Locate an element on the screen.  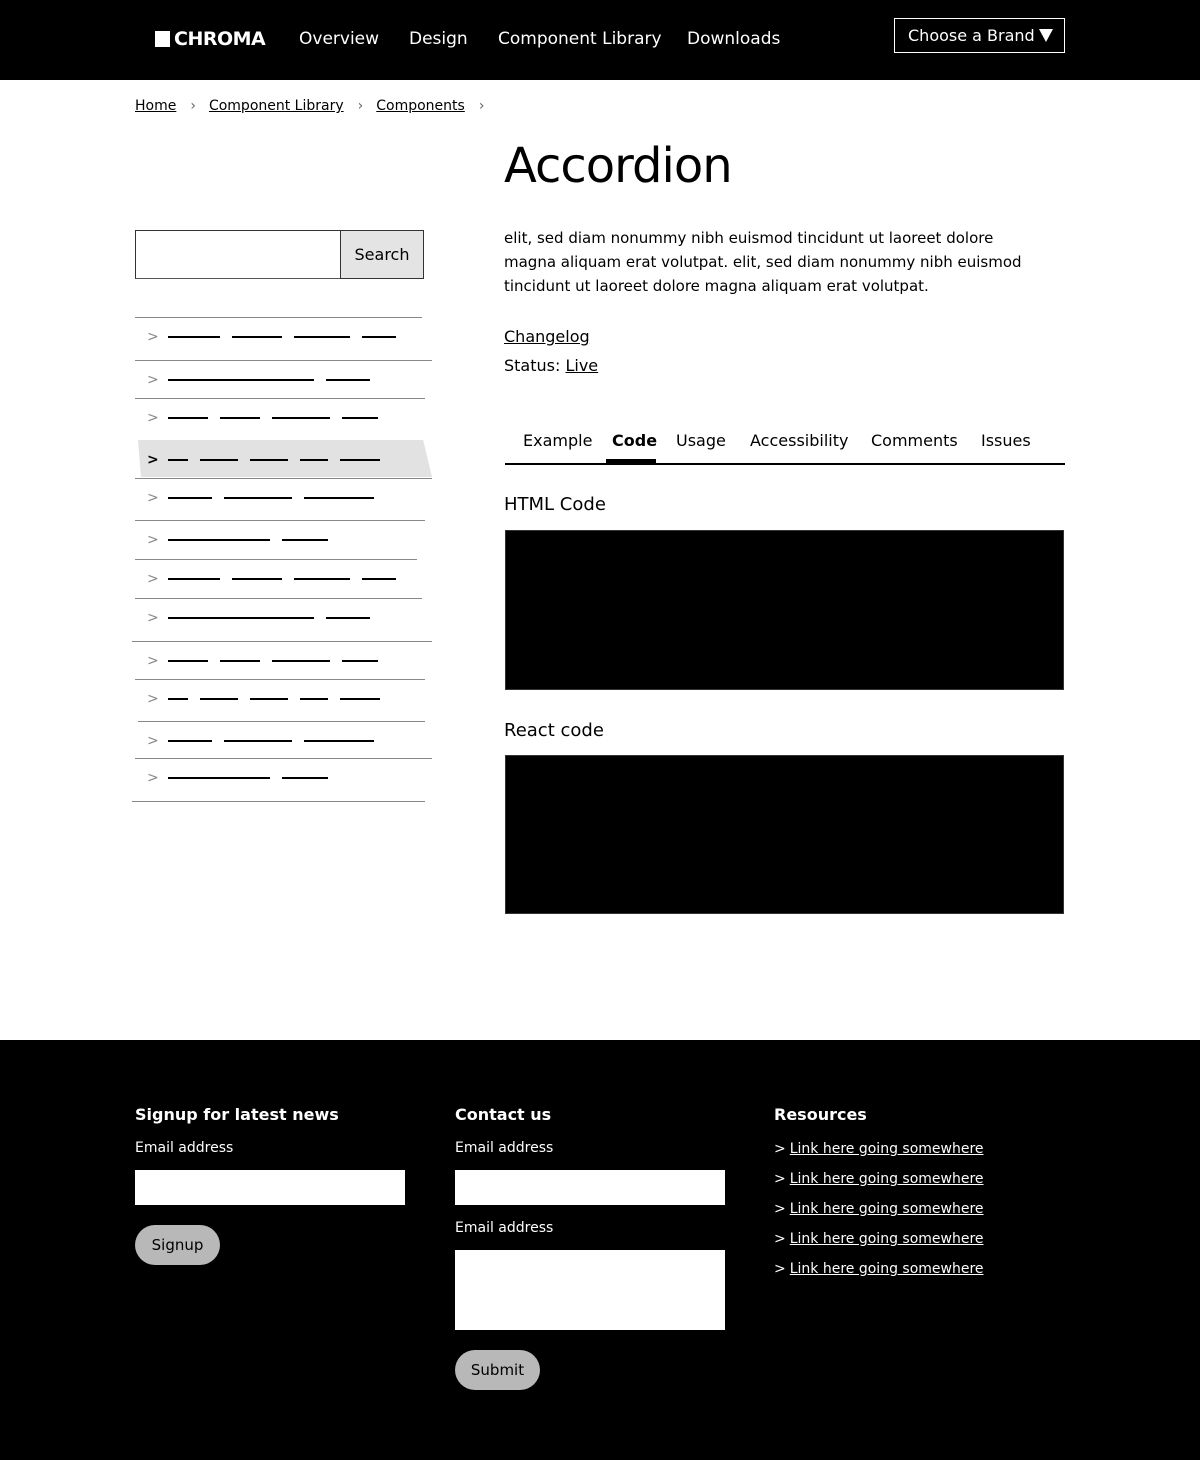
contact-email-field is located at coordinates (590, 1187).